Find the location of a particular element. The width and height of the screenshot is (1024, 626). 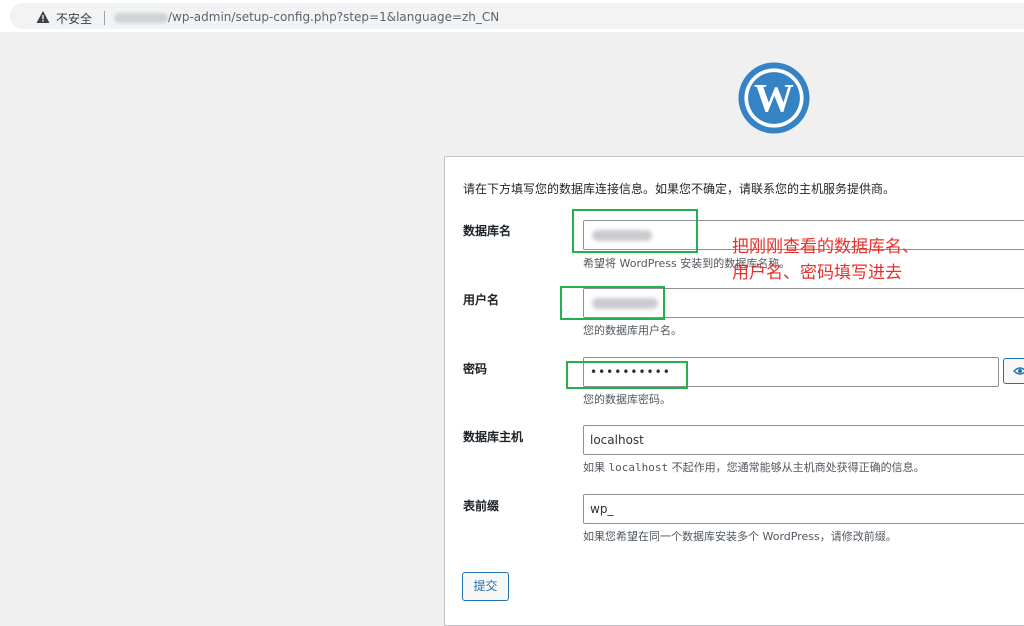

password-description: 您的数据库密码。 is located at coordinates (627, 399).